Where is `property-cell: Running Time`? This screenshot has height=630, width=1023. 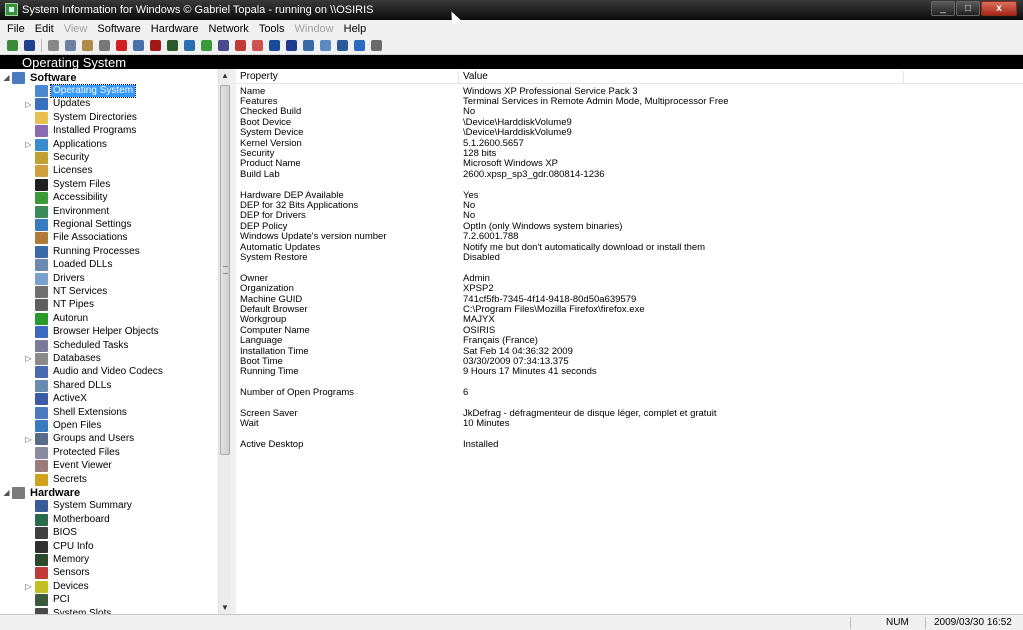 property-cell: Running Time is located at coordinates (269, 372).